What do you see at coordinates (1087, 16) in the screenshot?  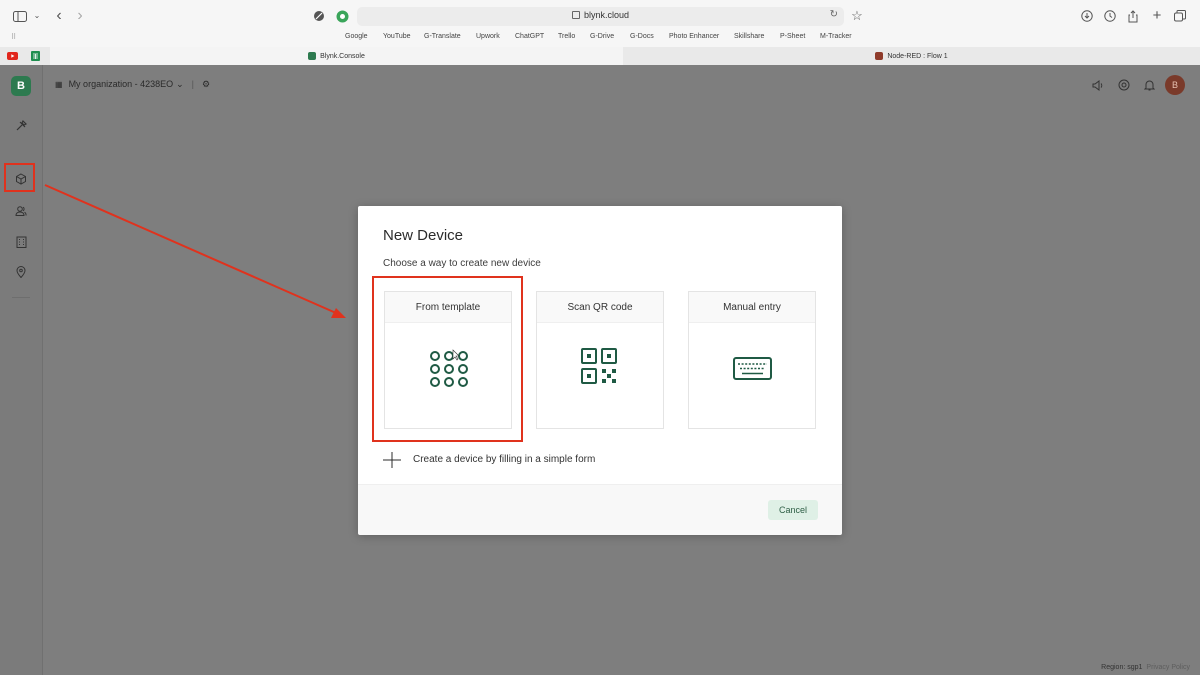 I see `download-icon` at bounding box center [1087, 16].